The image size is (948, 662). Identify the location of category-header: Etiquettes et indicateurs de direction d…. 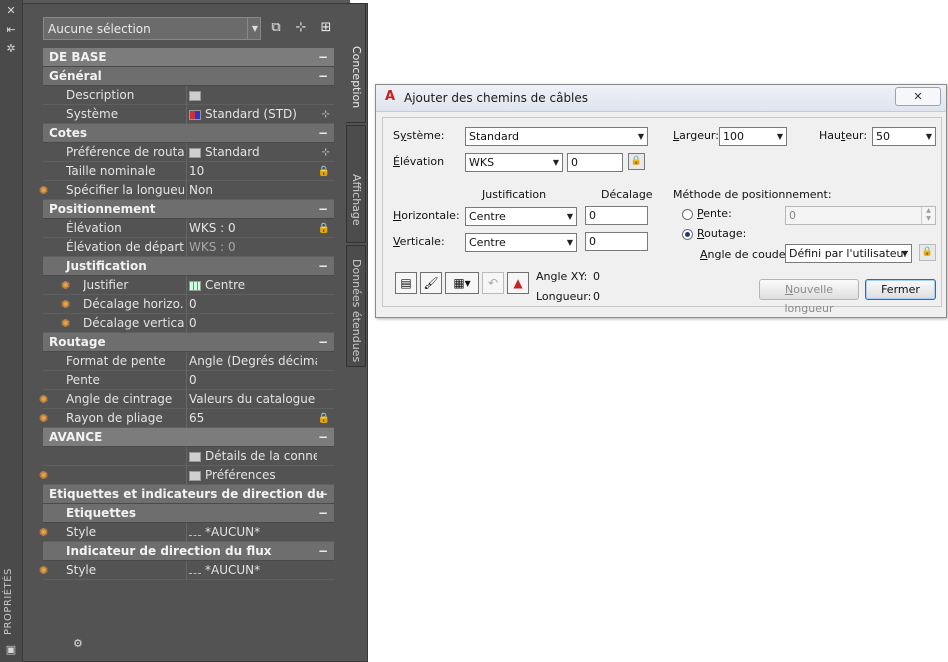
(188, 502).